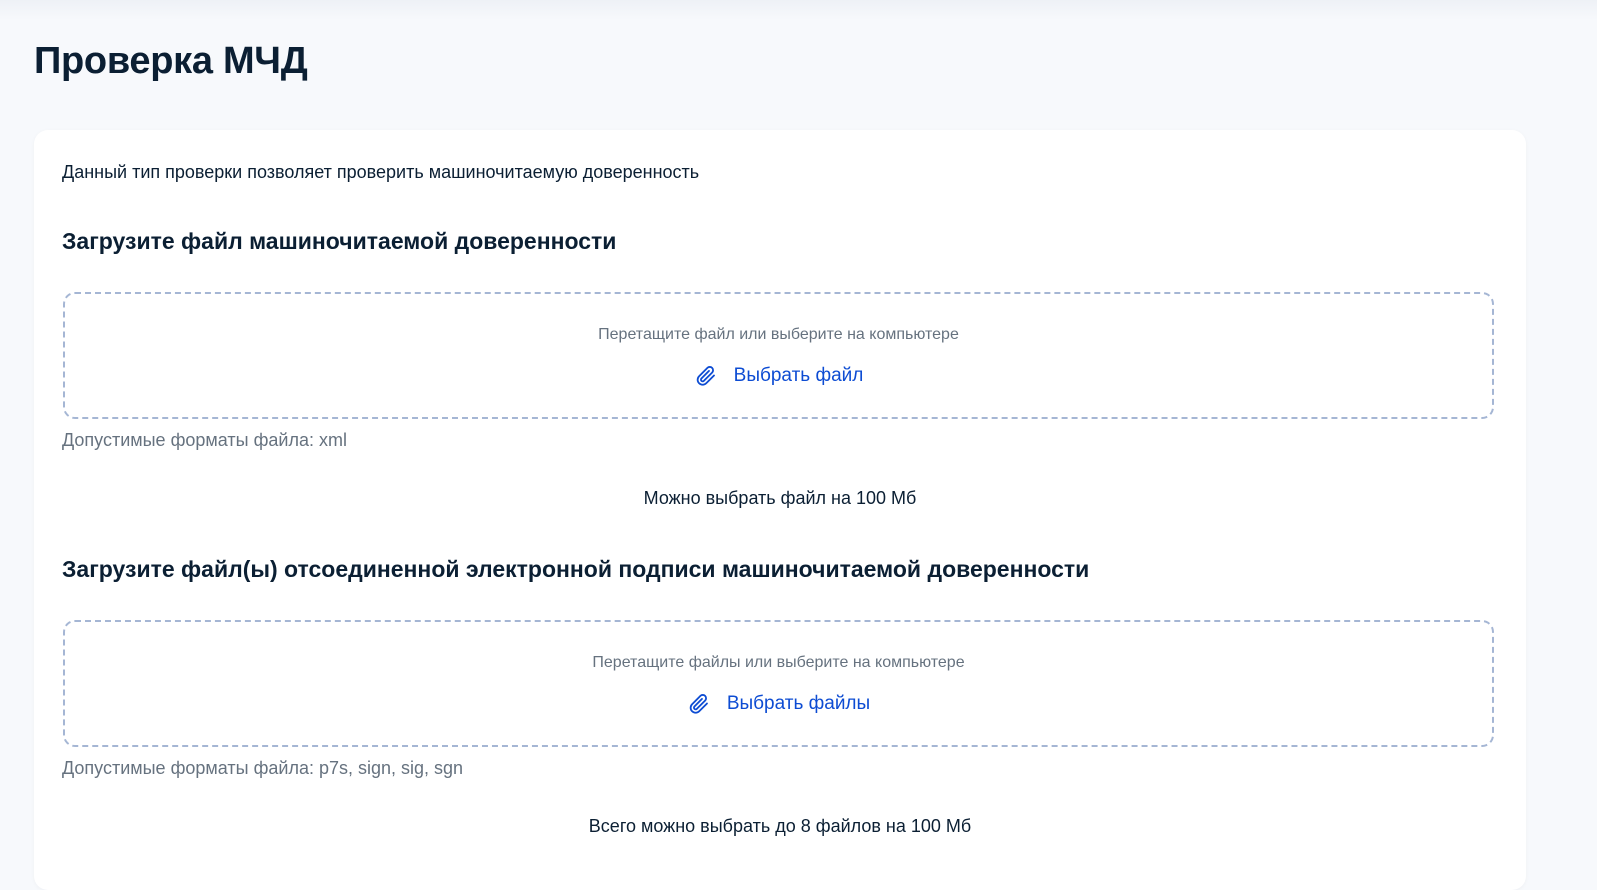 This screenshot has height=890, width=1597. I want to click on choose-files-label: Выбрать файлы, so click(798, 703).